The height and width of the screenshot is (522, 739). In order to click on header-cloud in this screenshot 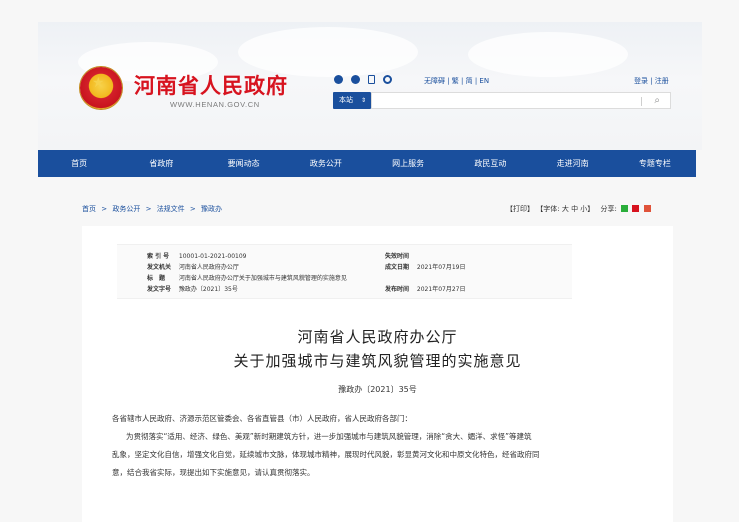, I will do `click(548, 54)`.